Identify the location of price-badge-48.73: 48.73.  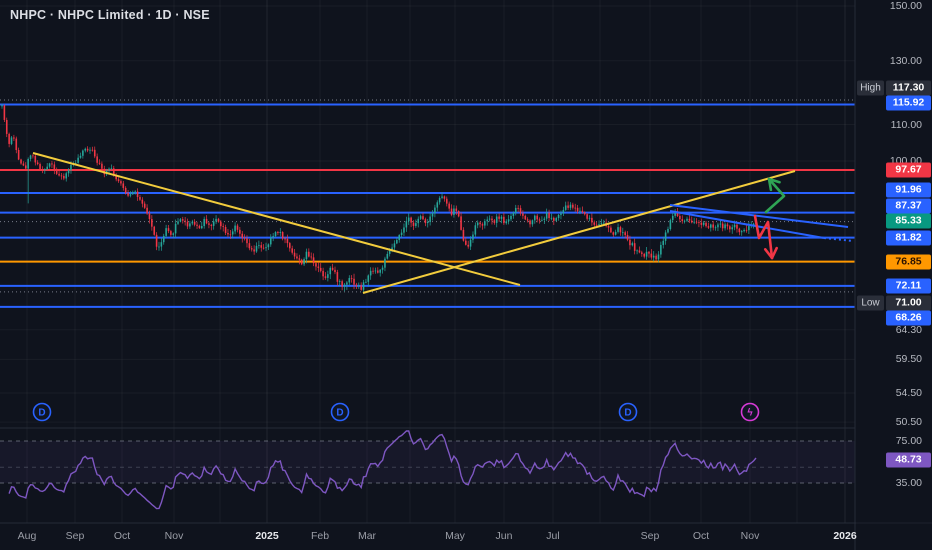
(908, 460).